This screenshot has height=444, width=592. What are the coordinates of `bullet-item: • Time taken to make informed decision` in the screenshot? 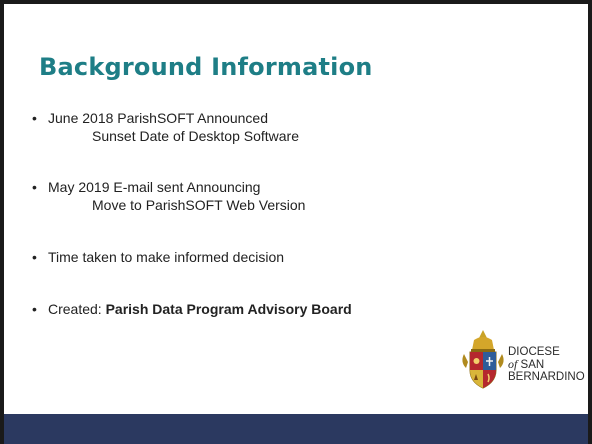 It's located at (192, 257).